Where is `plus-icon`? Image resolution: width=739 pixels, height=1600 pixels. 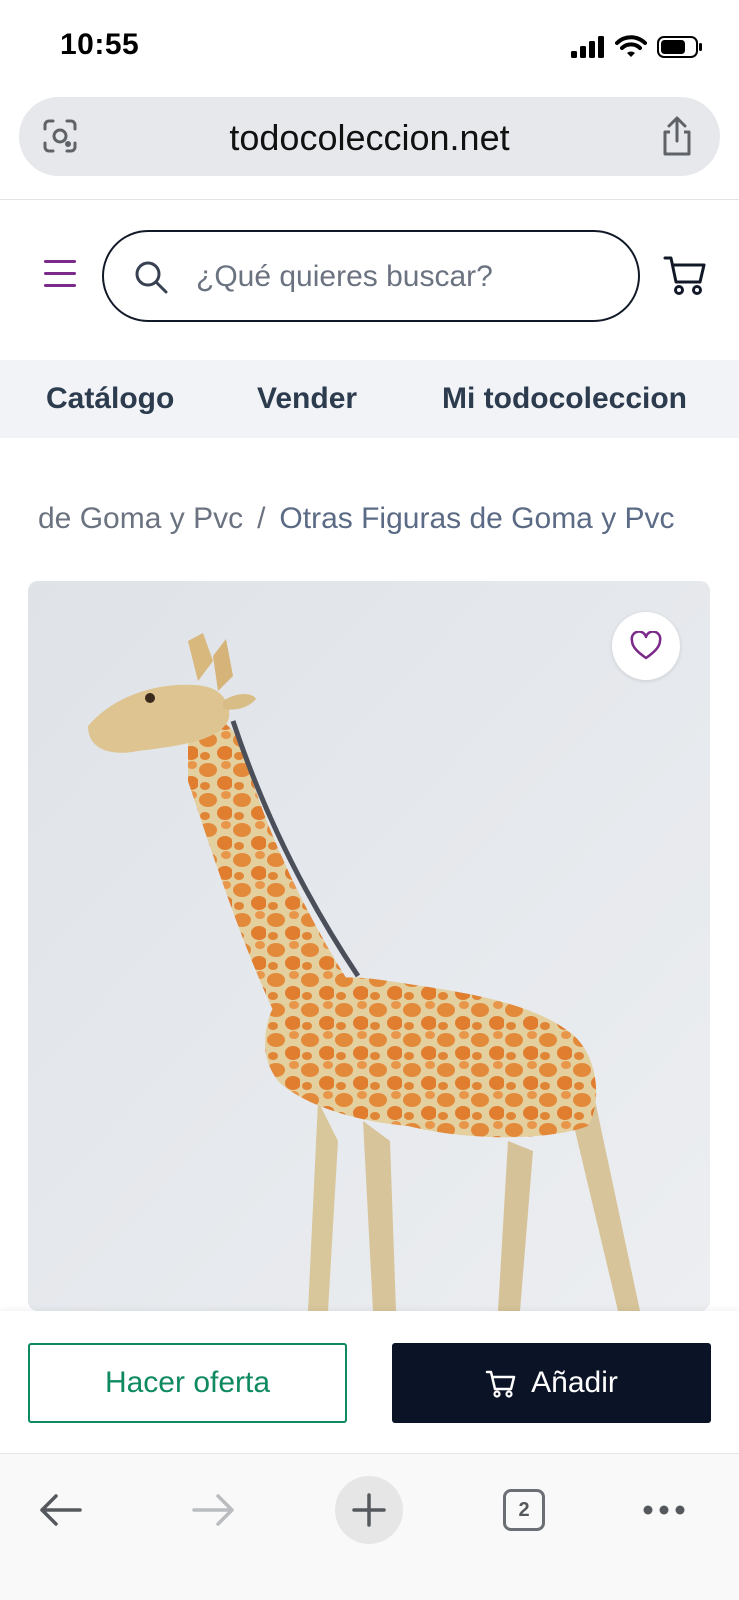 plus-icon is located at coordinates (369, 1510).